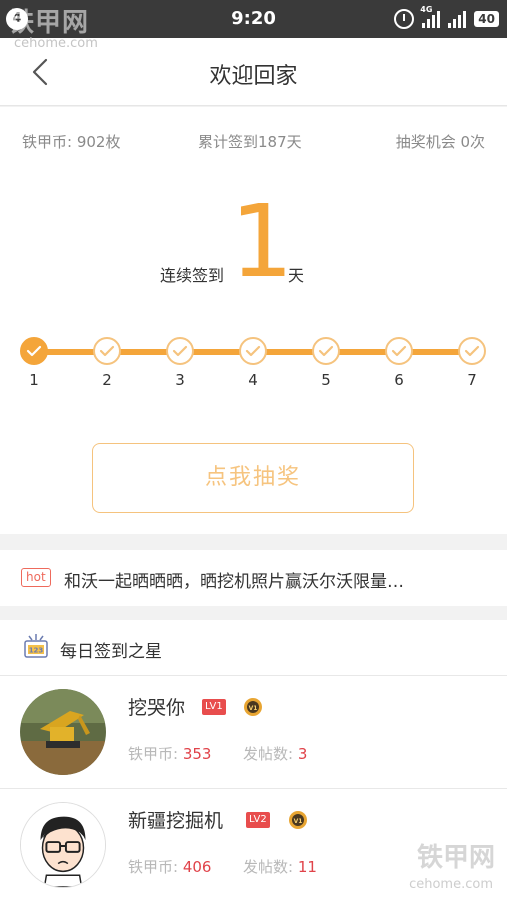 The image size is (507, 900). What do you see at coordinates (253, 76) in the screenshot?
I see `page-title: 欢迎回家` at bounding box center [253, 76].